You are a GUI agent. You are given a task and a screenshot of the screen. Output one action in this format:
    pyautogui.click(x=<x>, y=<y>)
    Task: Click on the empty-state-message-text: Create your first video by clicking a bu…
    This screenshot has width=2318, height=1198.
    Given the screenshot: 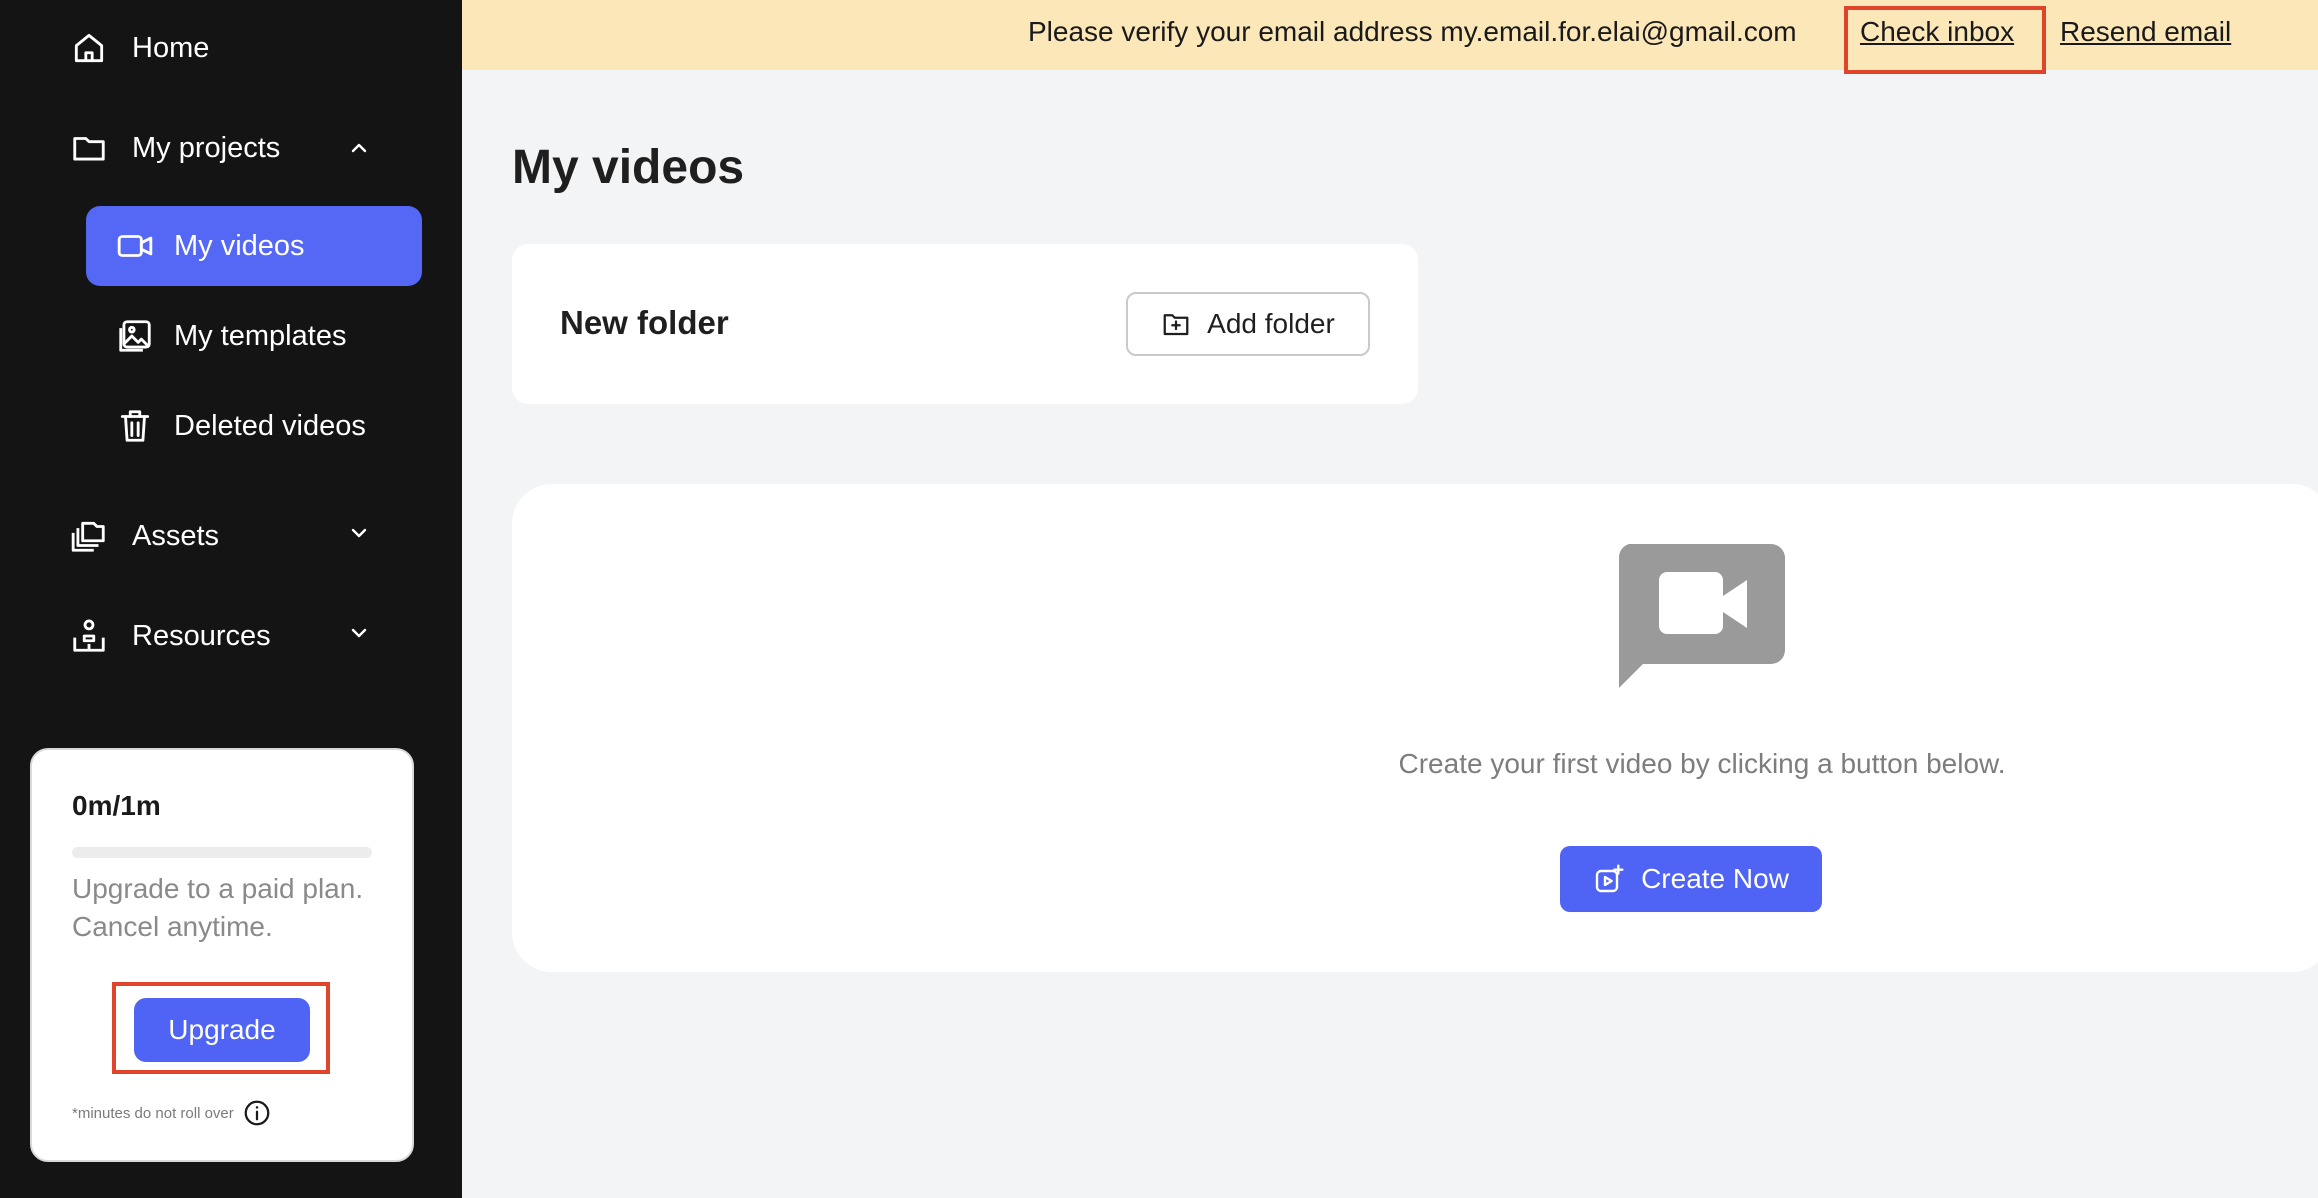 What is the action you would take?
    pyautogui.click(x=1702, y=763)
    